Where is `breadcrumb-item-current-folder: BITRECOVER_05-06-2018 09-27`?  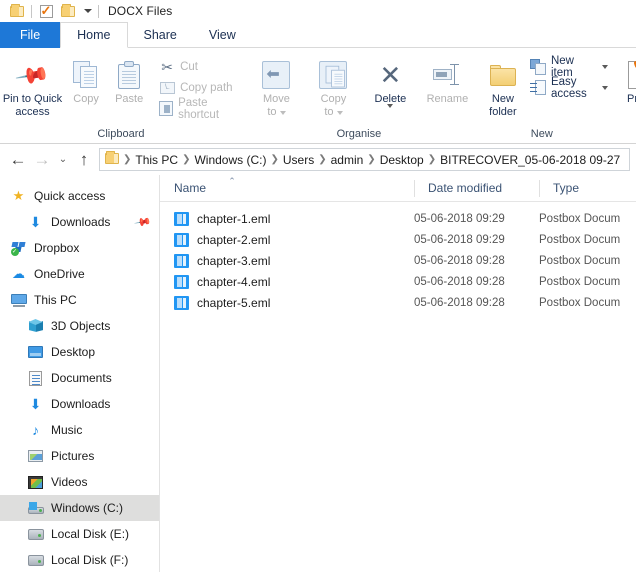 breadcrumb-item-current-folder: BITRECOVER_05-06-2018 09-27 is located at coordinates (530, 160).